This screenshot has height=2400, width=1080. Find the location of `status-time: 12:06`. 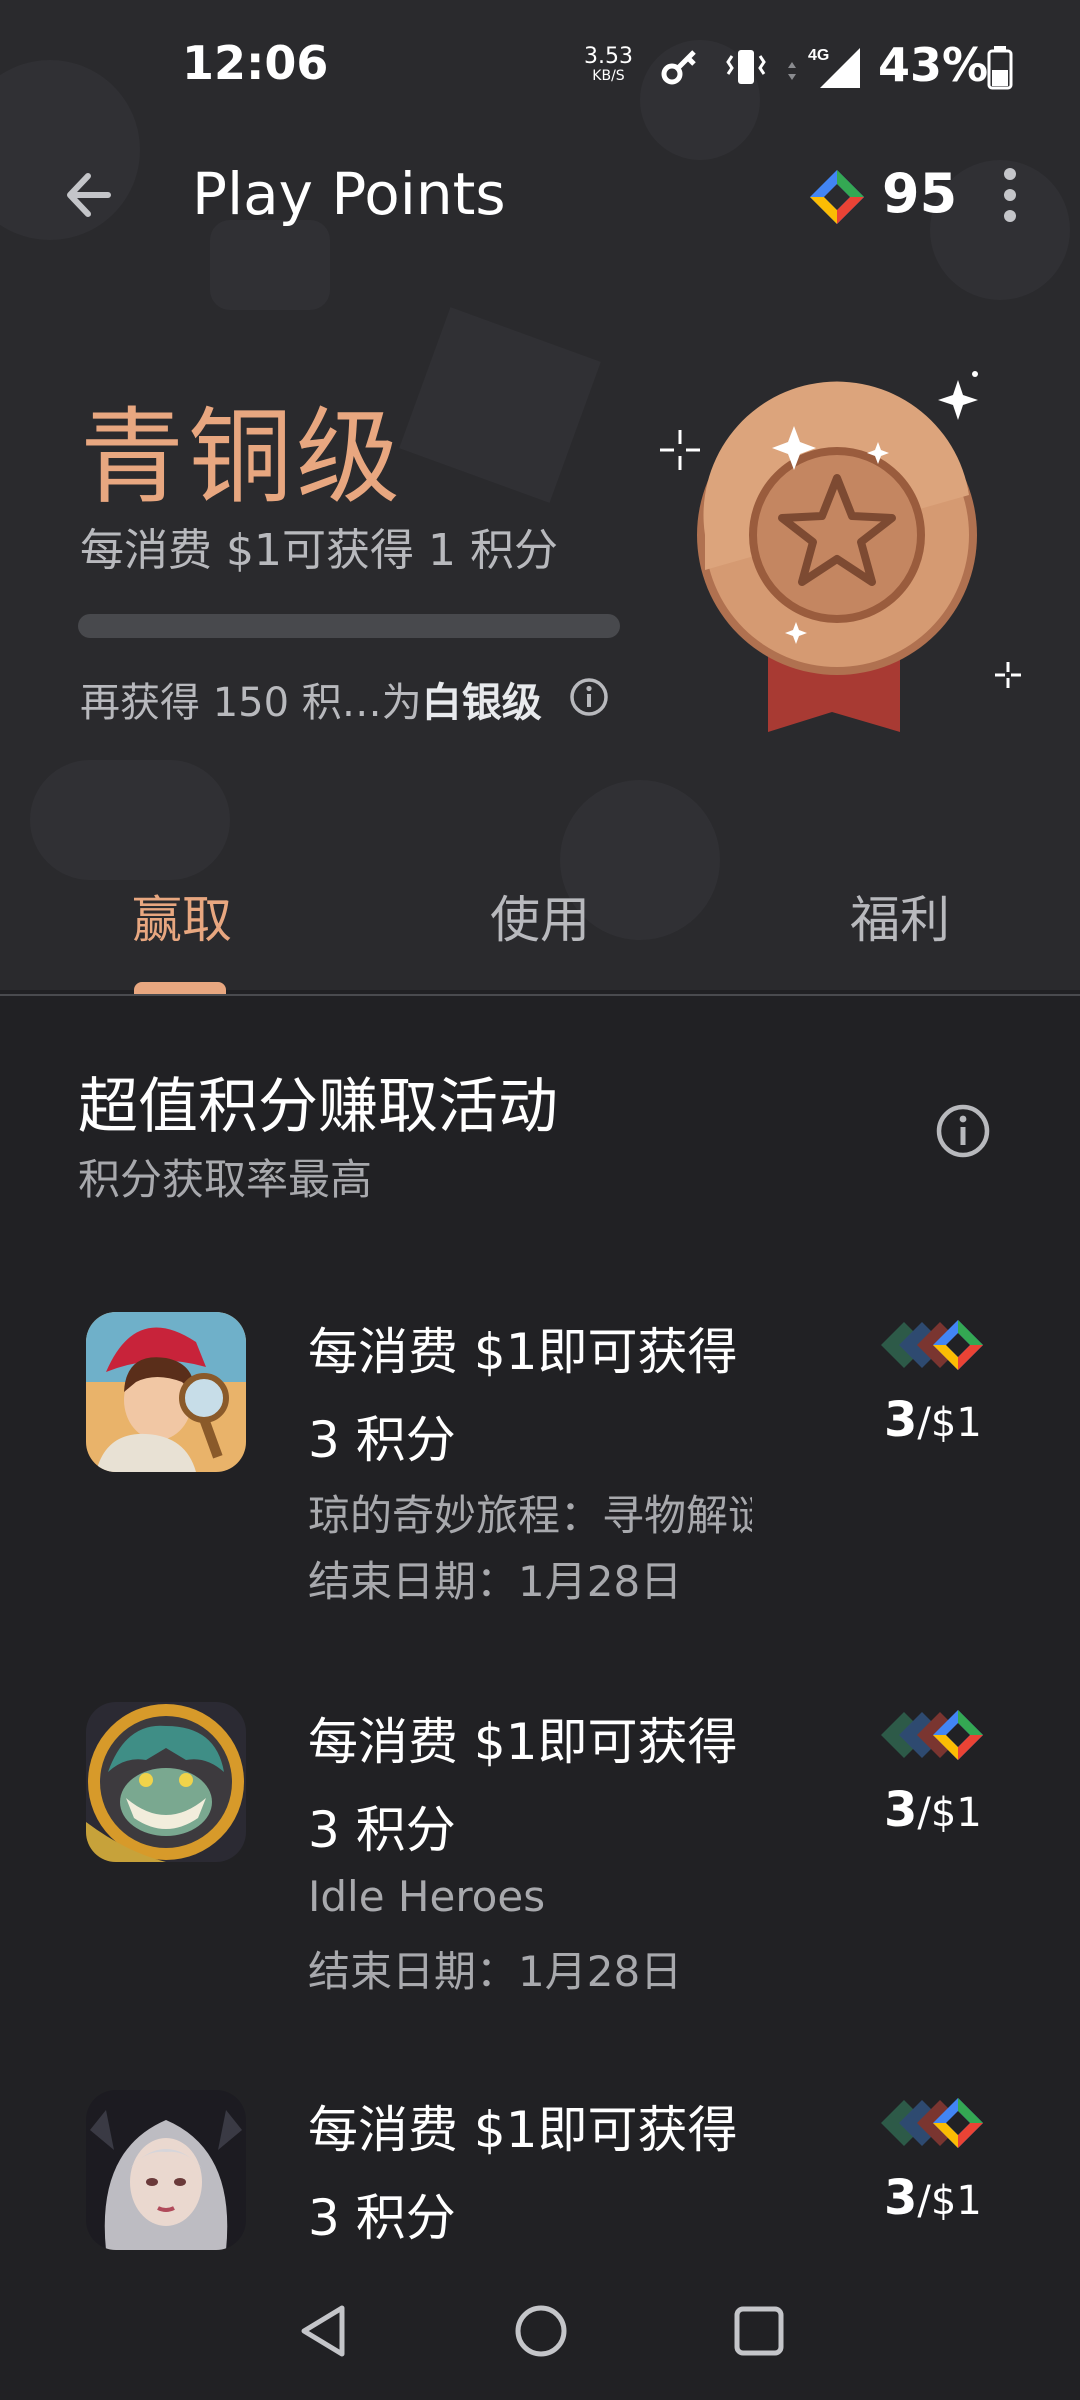

status-time: 12:06 is located at coordinates (255, 63).